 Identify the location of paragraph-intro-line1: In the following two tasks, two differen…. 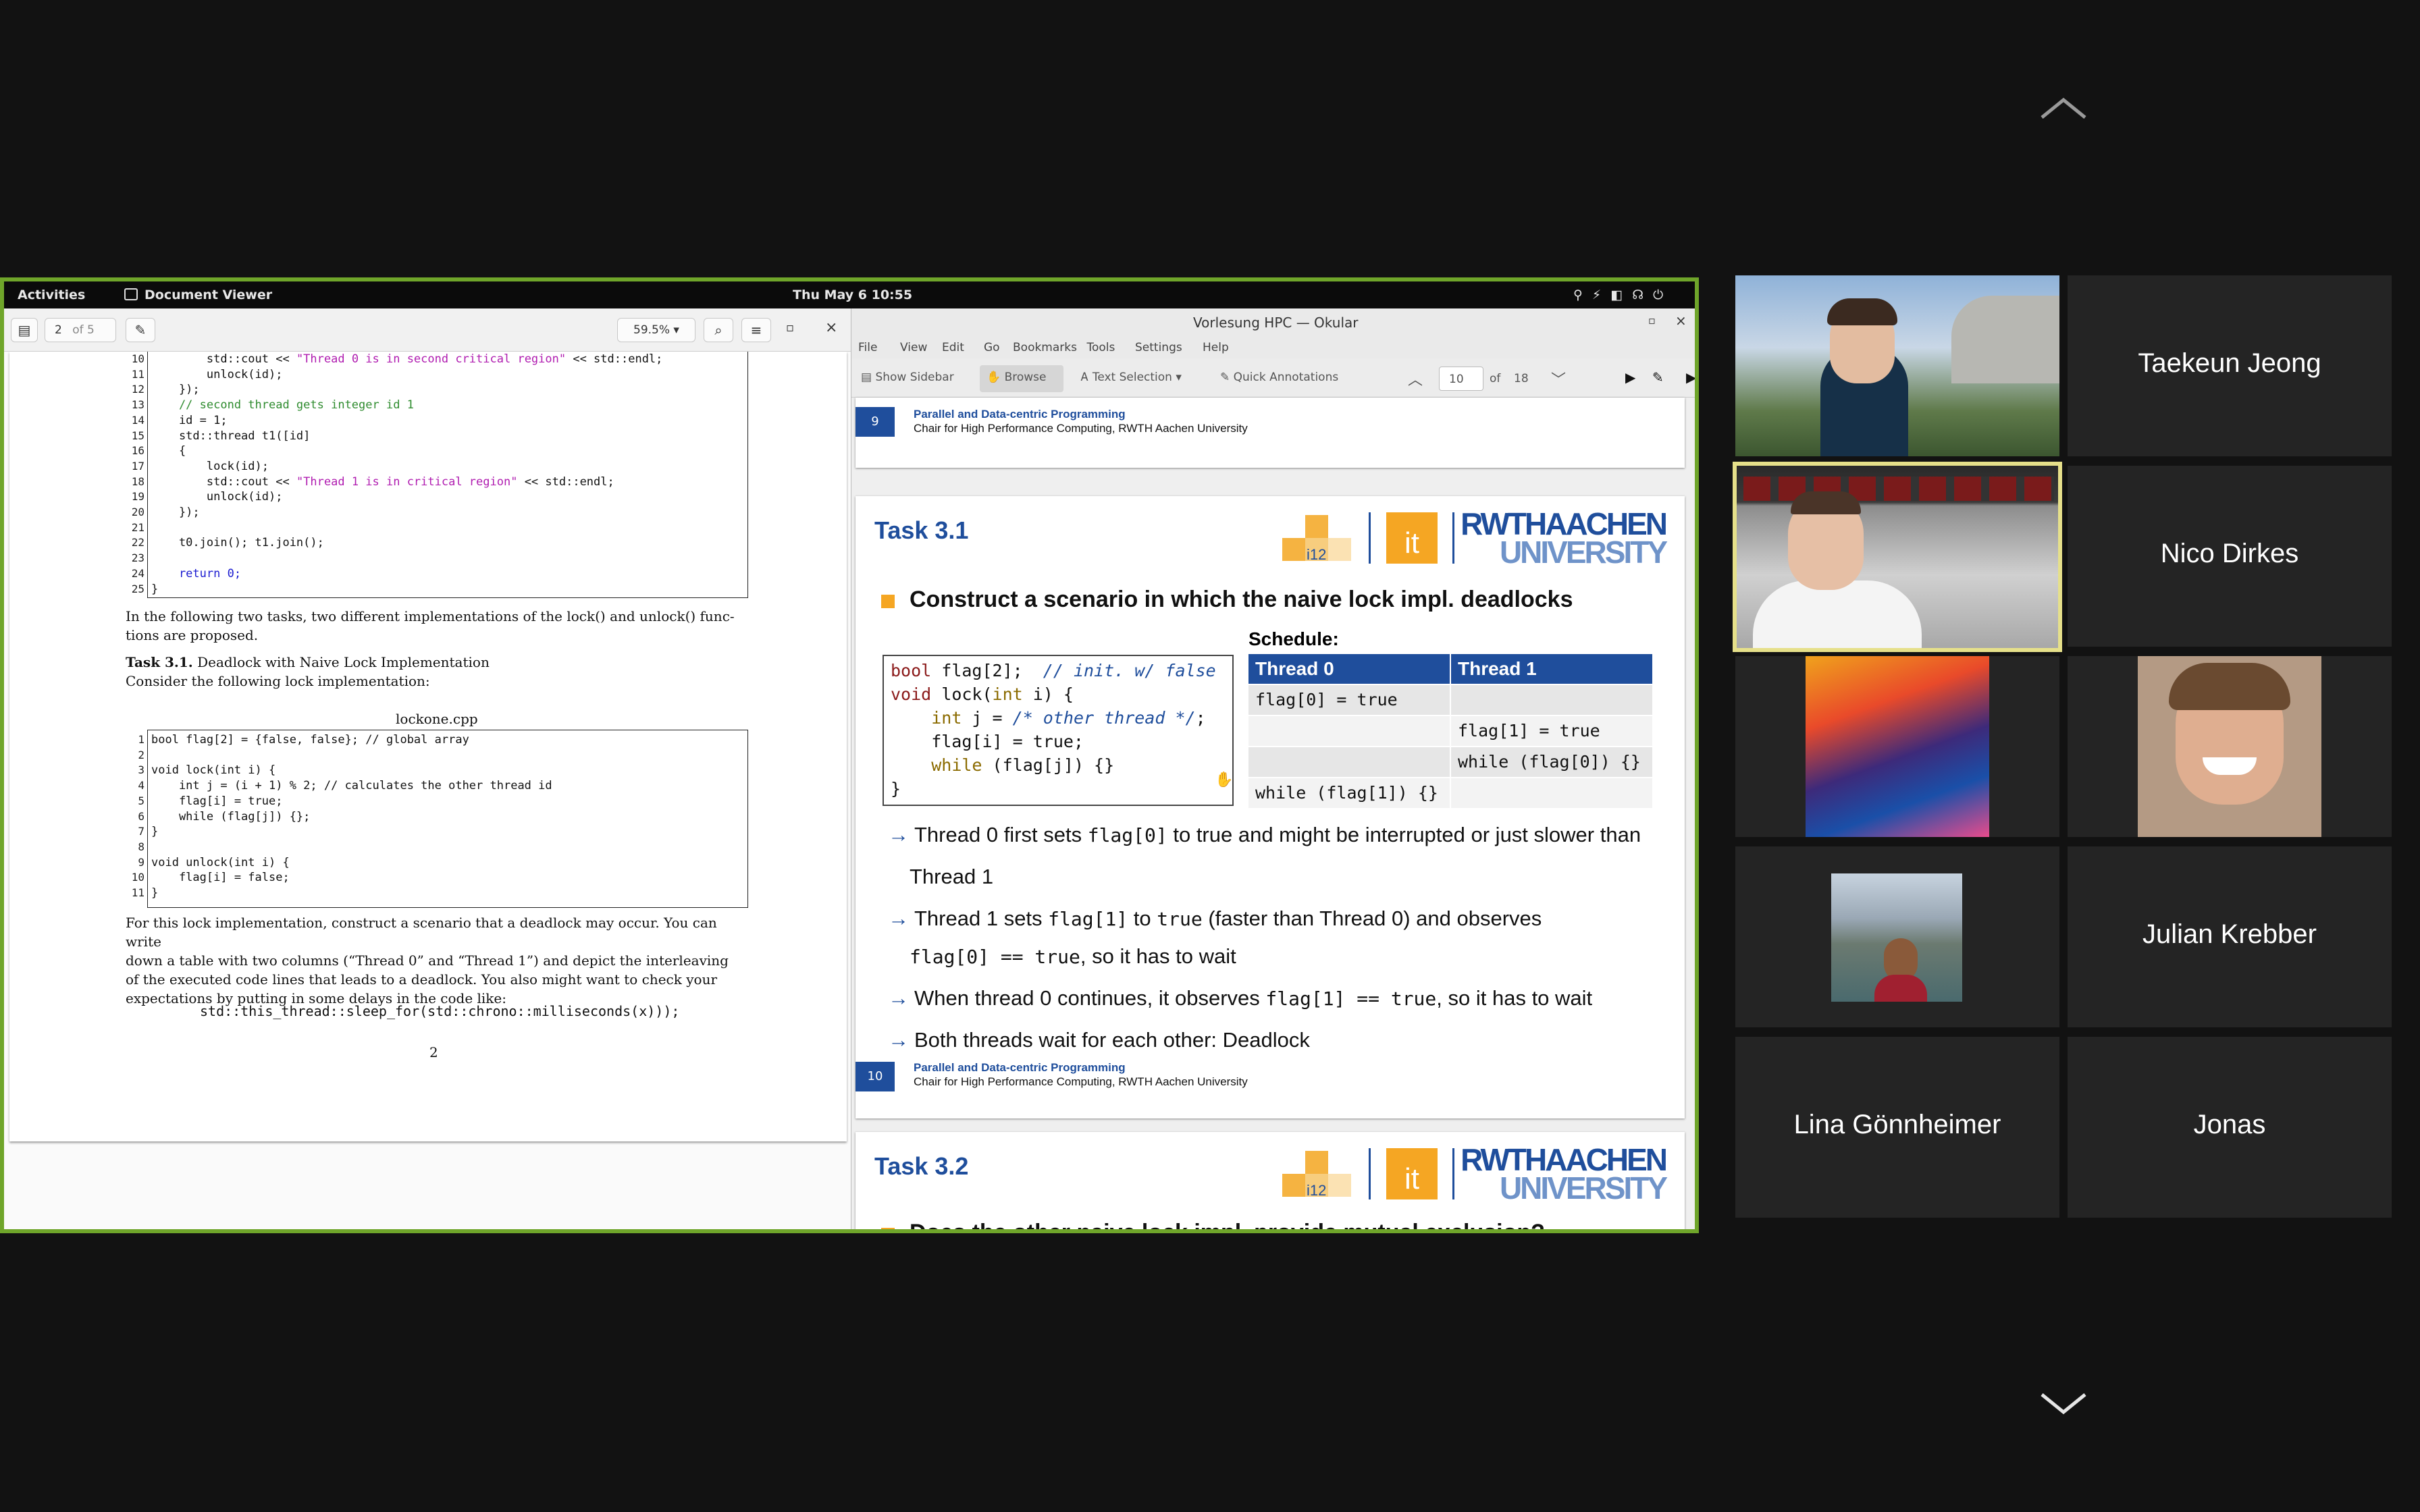
(430, 616).